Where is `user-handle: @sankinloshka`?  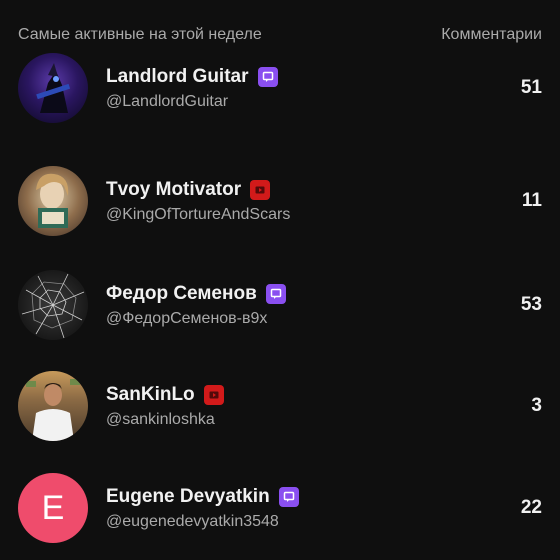 user-handle: @sankinloshka is located at coordinates (318, 420).